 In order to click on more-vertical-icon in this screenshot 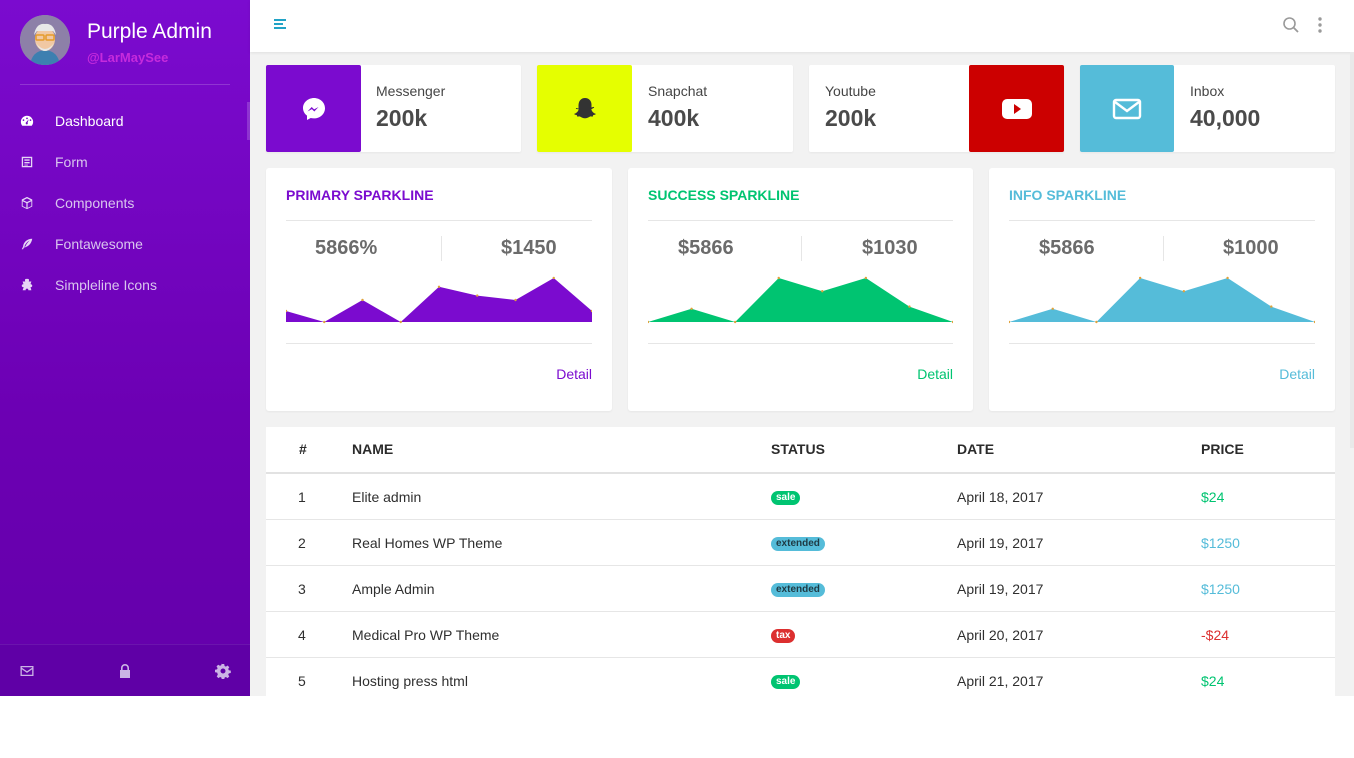, I will do `click(1320, 25)`.